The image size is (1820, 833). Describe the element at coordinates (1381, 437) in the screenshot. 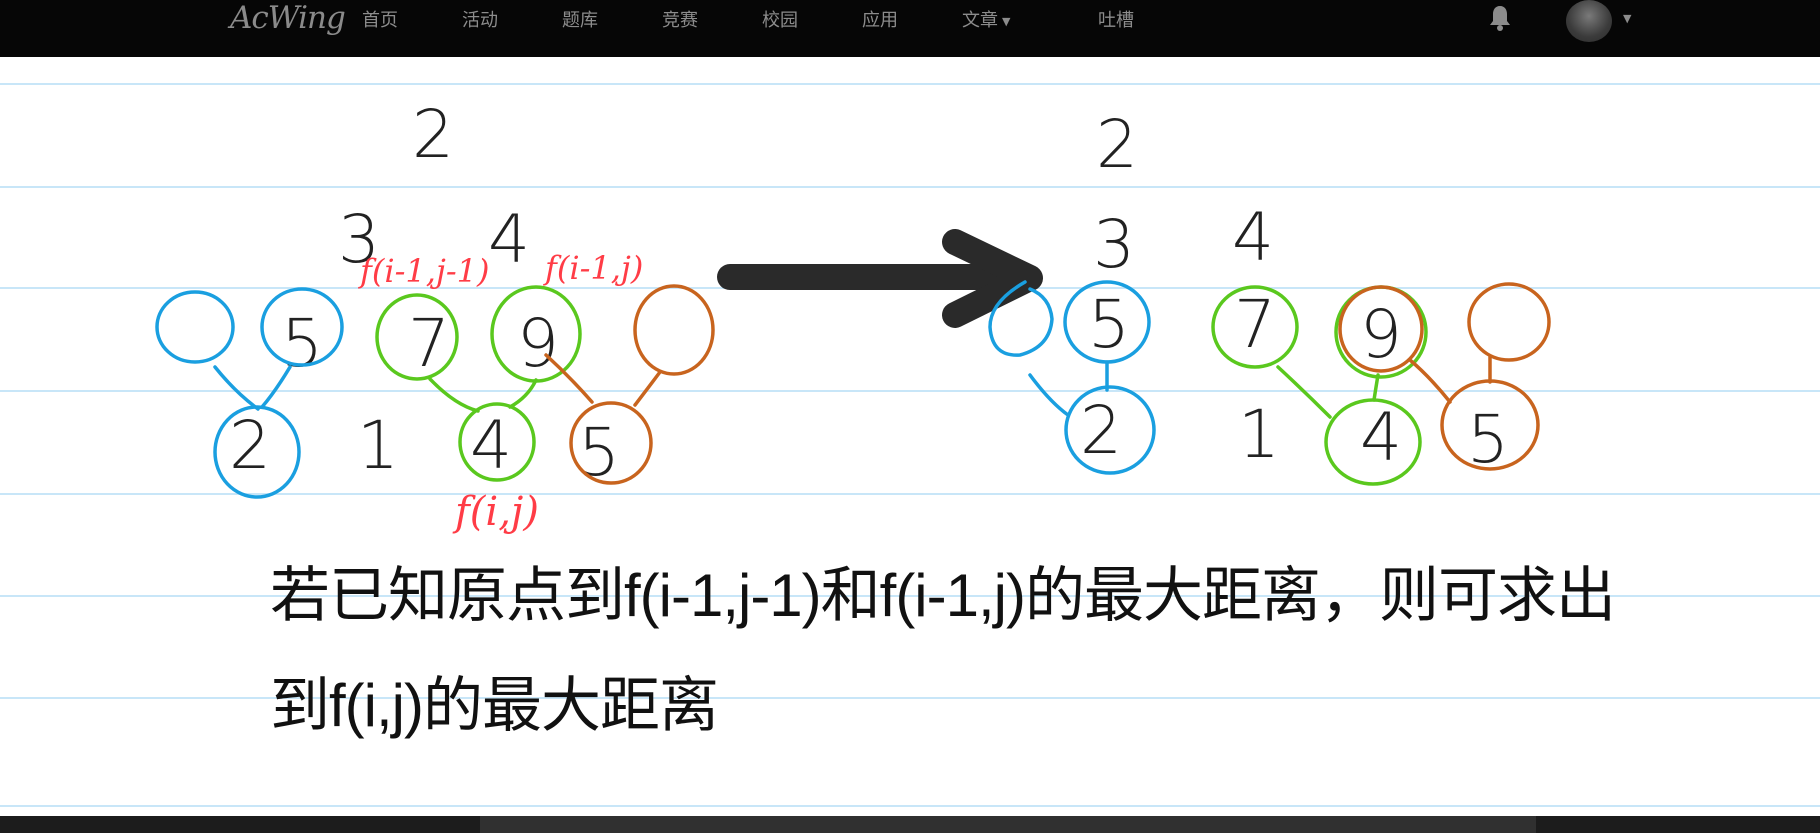

I see `right-row4-num-c: 4` at that location.